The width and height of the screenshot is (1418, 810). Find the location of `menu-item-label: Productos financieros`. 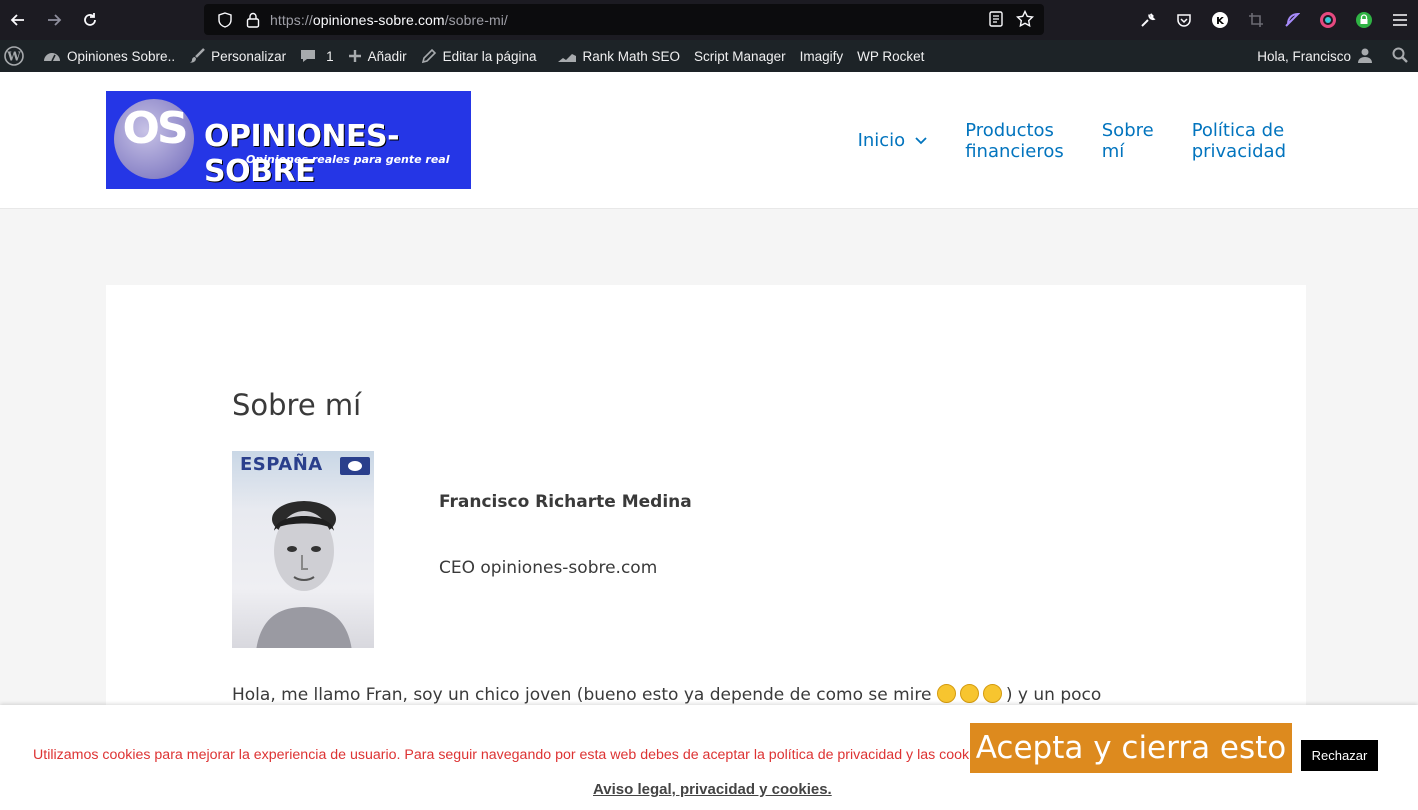

menu-item-label: Productos financieros is located at coordinates (1014, 140).